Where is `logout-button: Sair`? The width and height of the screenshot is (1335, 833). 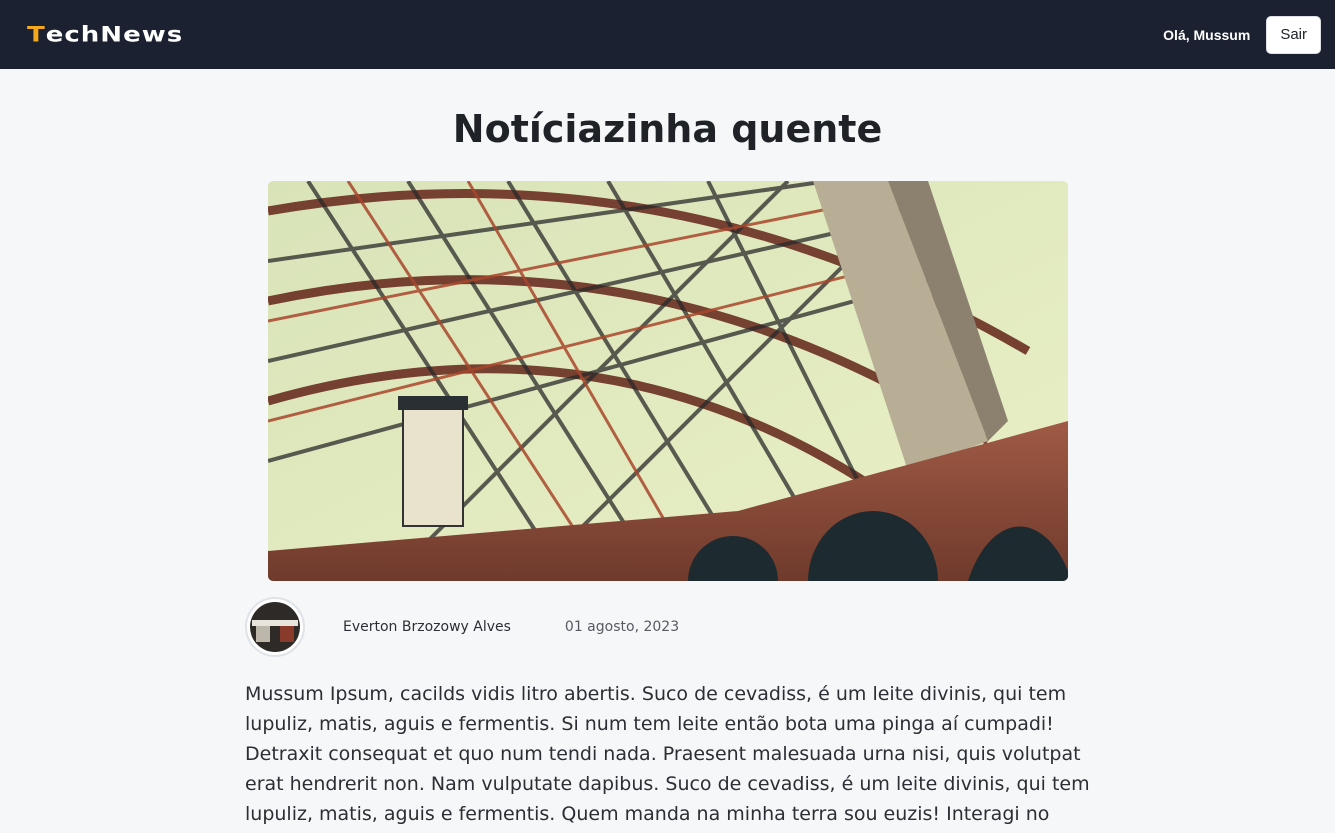 logout-button: Sair is located at coordinates (1293, 34).